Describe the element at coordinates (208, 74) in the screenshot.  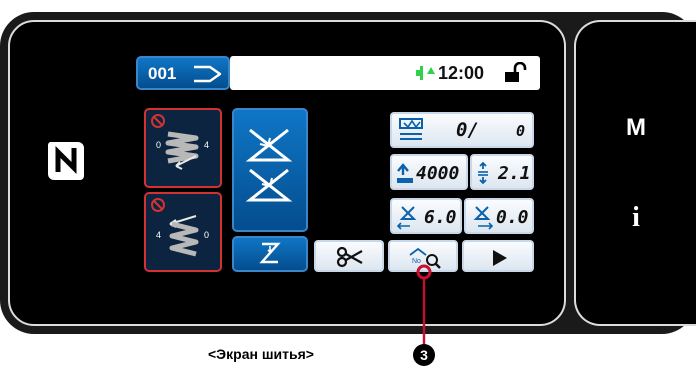
I see `pattern-arrow-icon` at that location.